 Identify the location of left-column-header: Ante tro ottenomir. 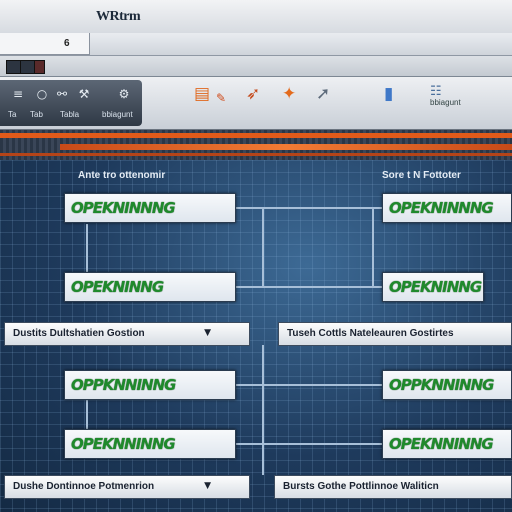
(122, 175).